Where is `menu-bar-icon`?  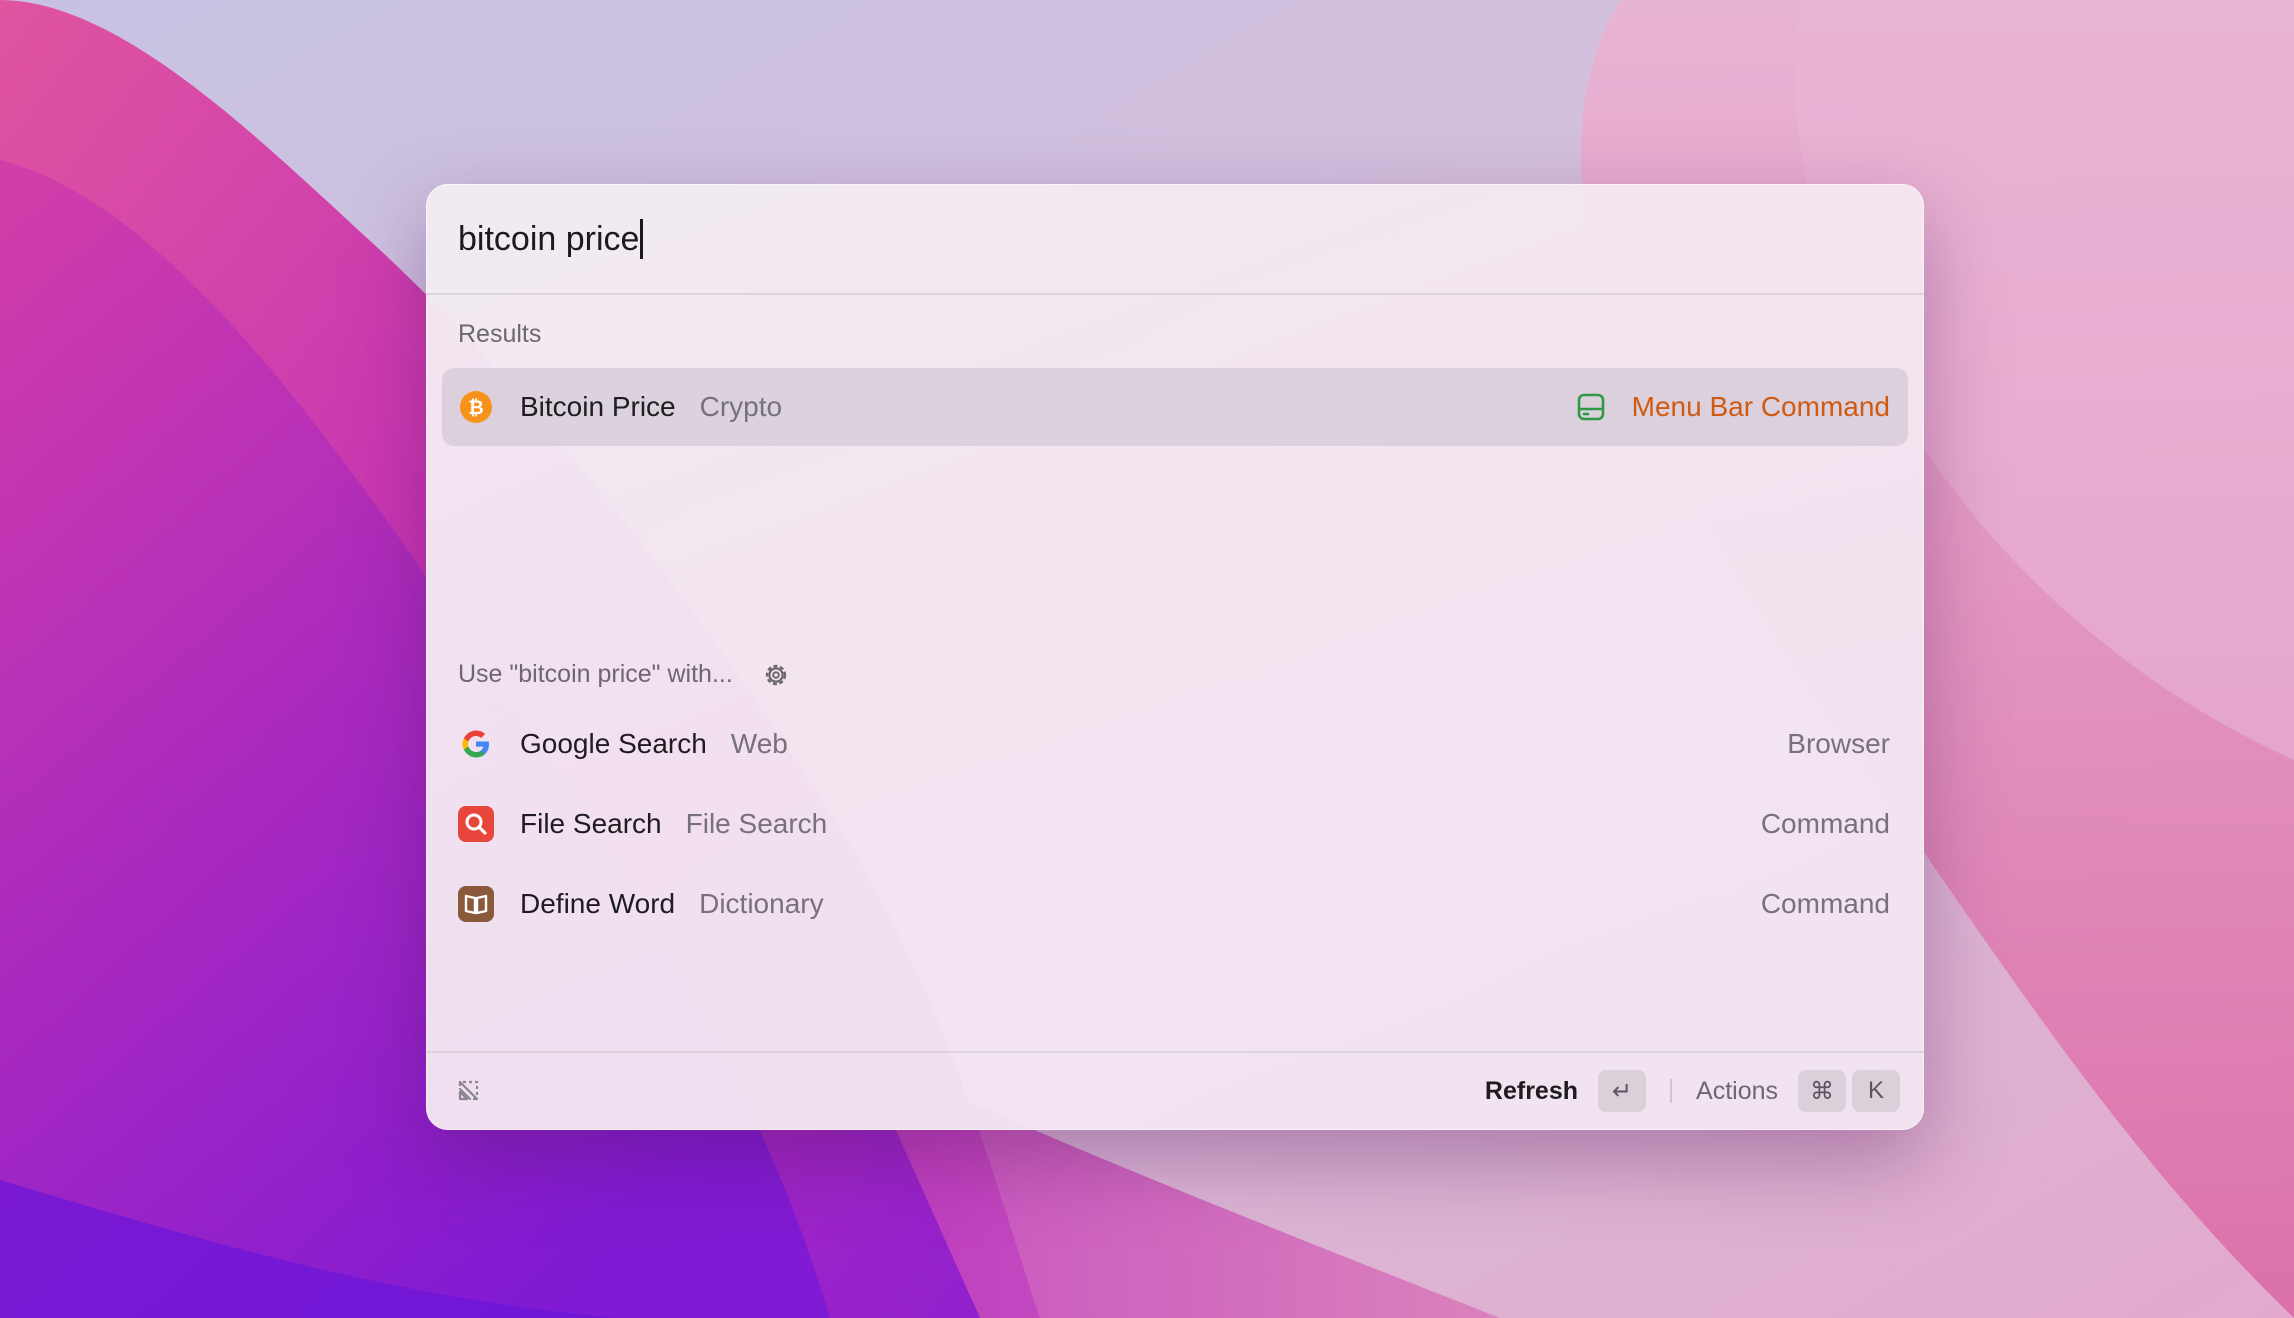
menu-bar-icon is located at coordinates (1590, 407).